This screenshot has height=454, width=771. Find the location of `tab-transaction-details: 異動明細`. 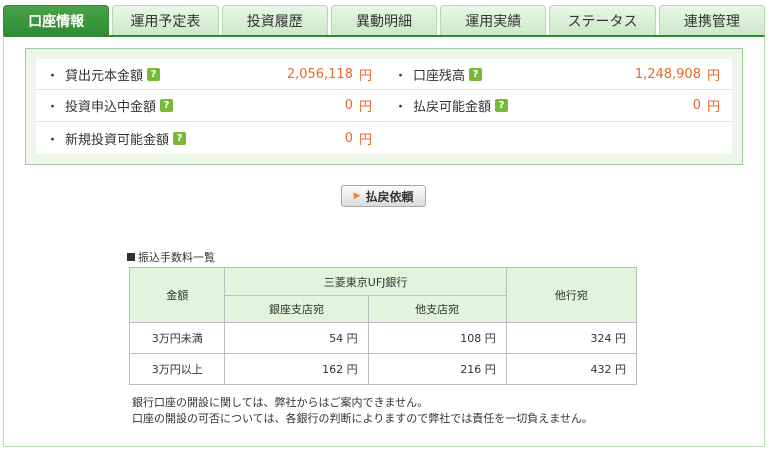

tab-transaction-details: 異動明細 is located at coordinates (384, 20).